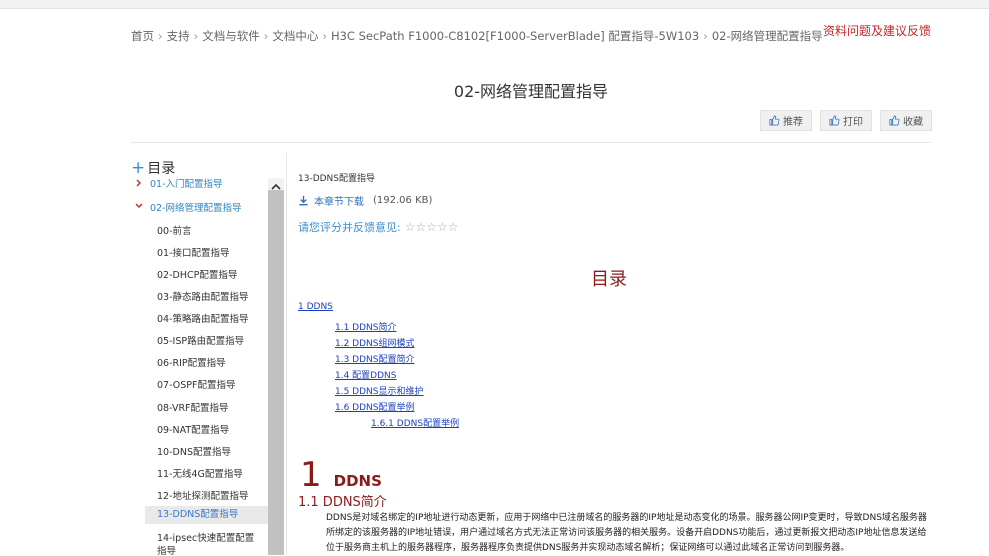 The image size is (989, 556). I want to click on header-divider, so click(531, 142).